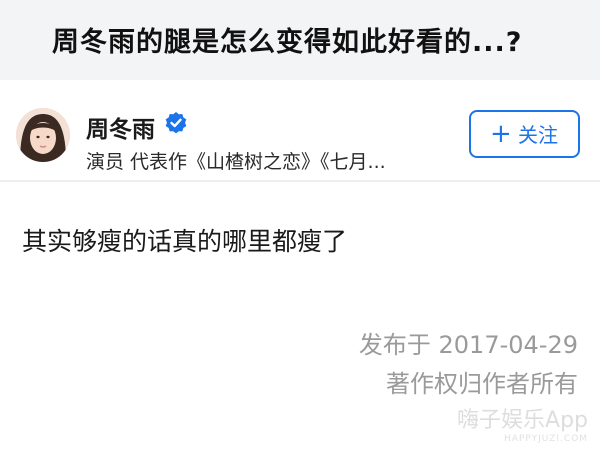 Image resolution: width=600 pixels, height=459 pixels. What do you see at coordinates (300, 181) in the screenshot?
I see `divider` at bounding box center [300, 181].